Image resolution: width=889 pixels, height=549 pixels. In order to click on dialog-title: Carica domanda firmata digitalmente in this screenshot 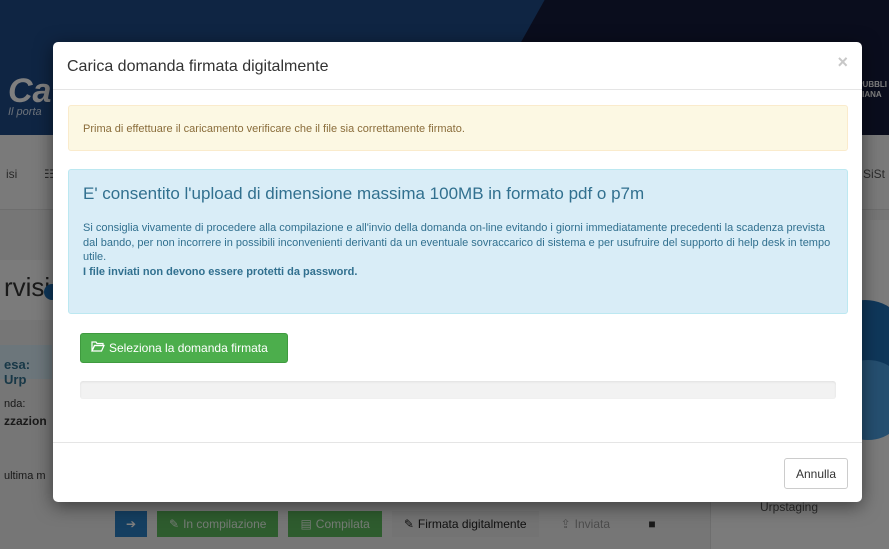, I will do `click(198, 66)`.